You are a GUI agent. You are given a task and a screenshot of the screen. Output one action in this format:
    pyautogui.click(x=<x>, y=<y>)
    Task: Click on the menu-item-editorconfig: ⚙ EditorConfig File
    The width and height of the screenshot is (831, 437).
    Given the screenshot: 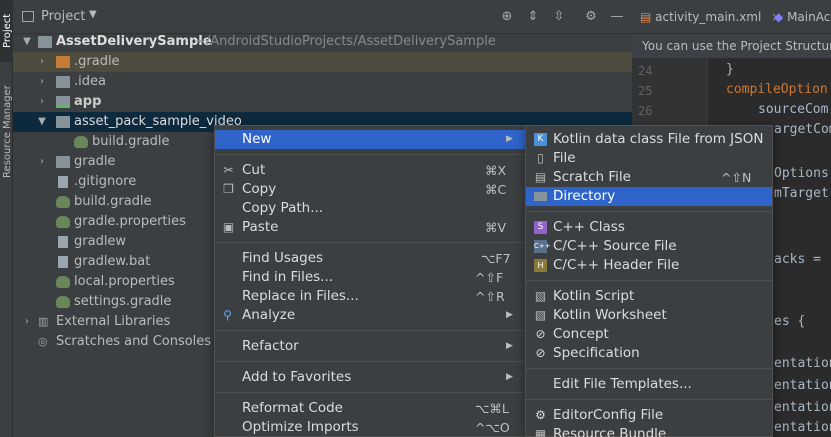 What is the action you would take?
    pyautogui.click(x=649, y=415)
    